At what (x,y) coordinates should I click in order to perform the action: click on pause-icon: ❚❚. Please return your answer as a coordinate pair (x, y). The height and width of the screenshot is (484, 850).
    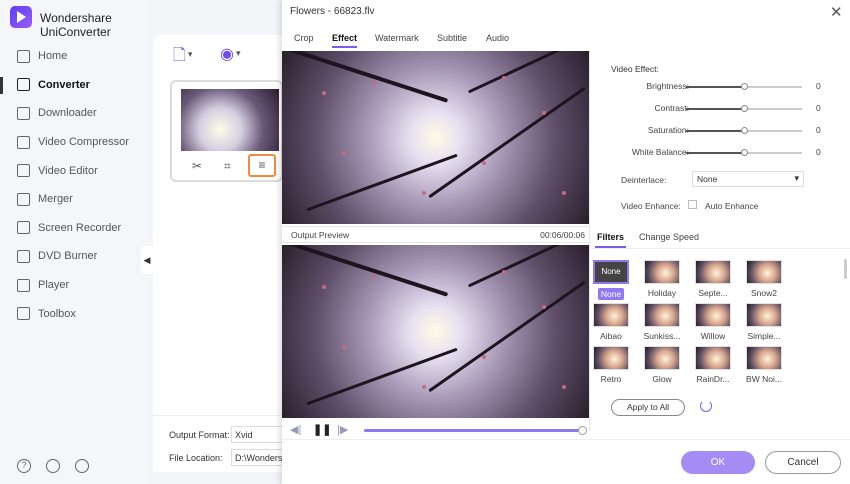
    Looking at the image, I should click on (322, 429).